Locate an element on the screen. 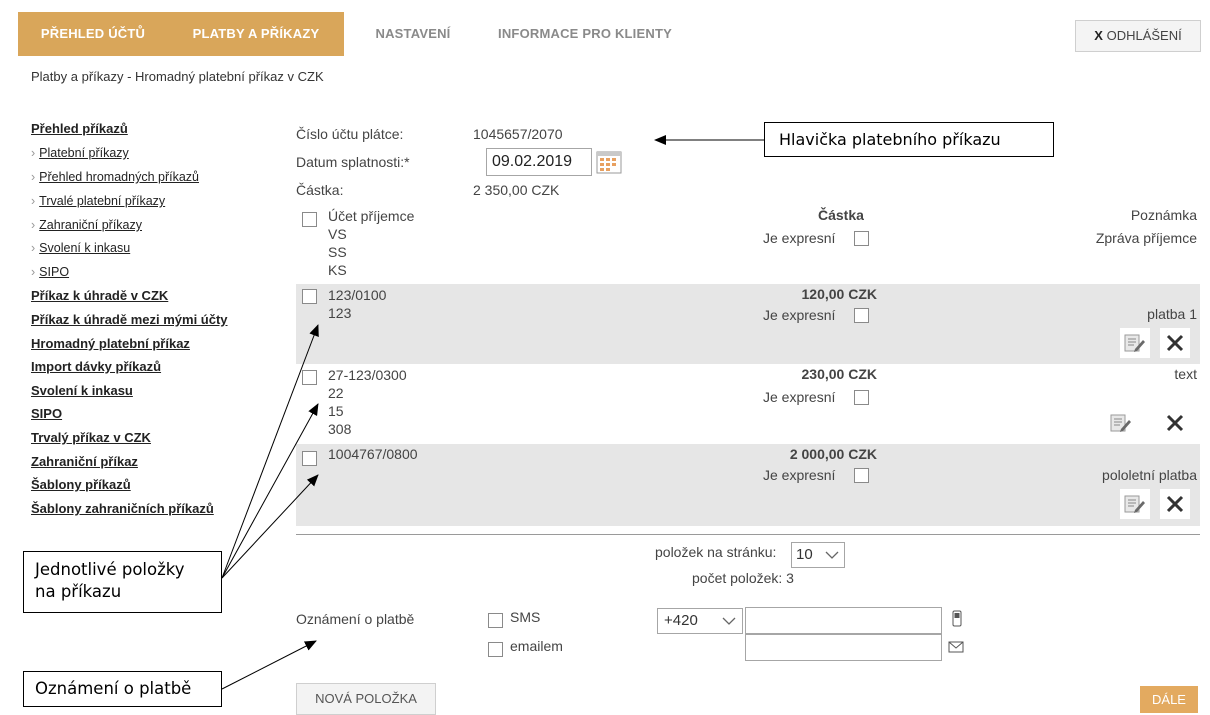  row-account: 123/0100 123 is located at coordinates (357, 304).